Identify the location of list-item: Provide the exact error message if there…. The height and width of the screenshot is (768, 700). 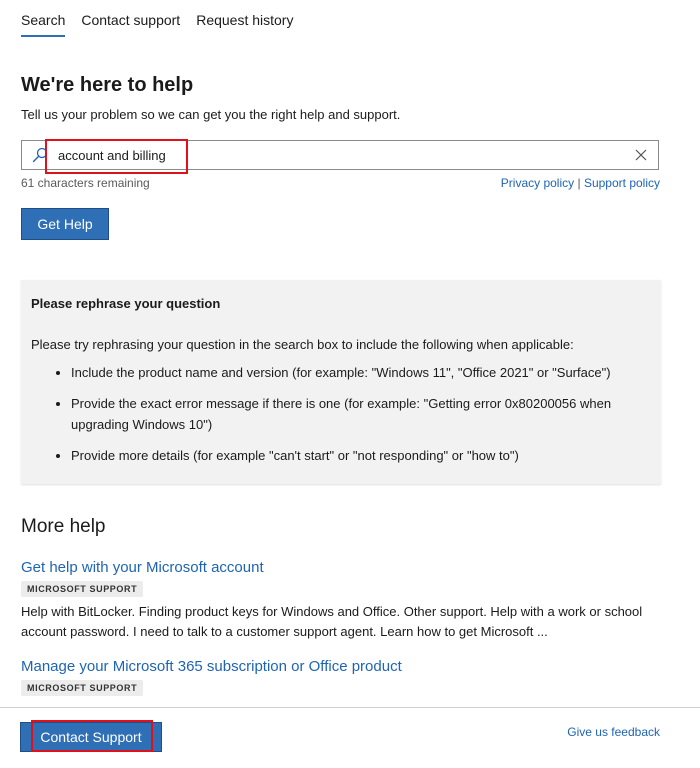
(361, 414).